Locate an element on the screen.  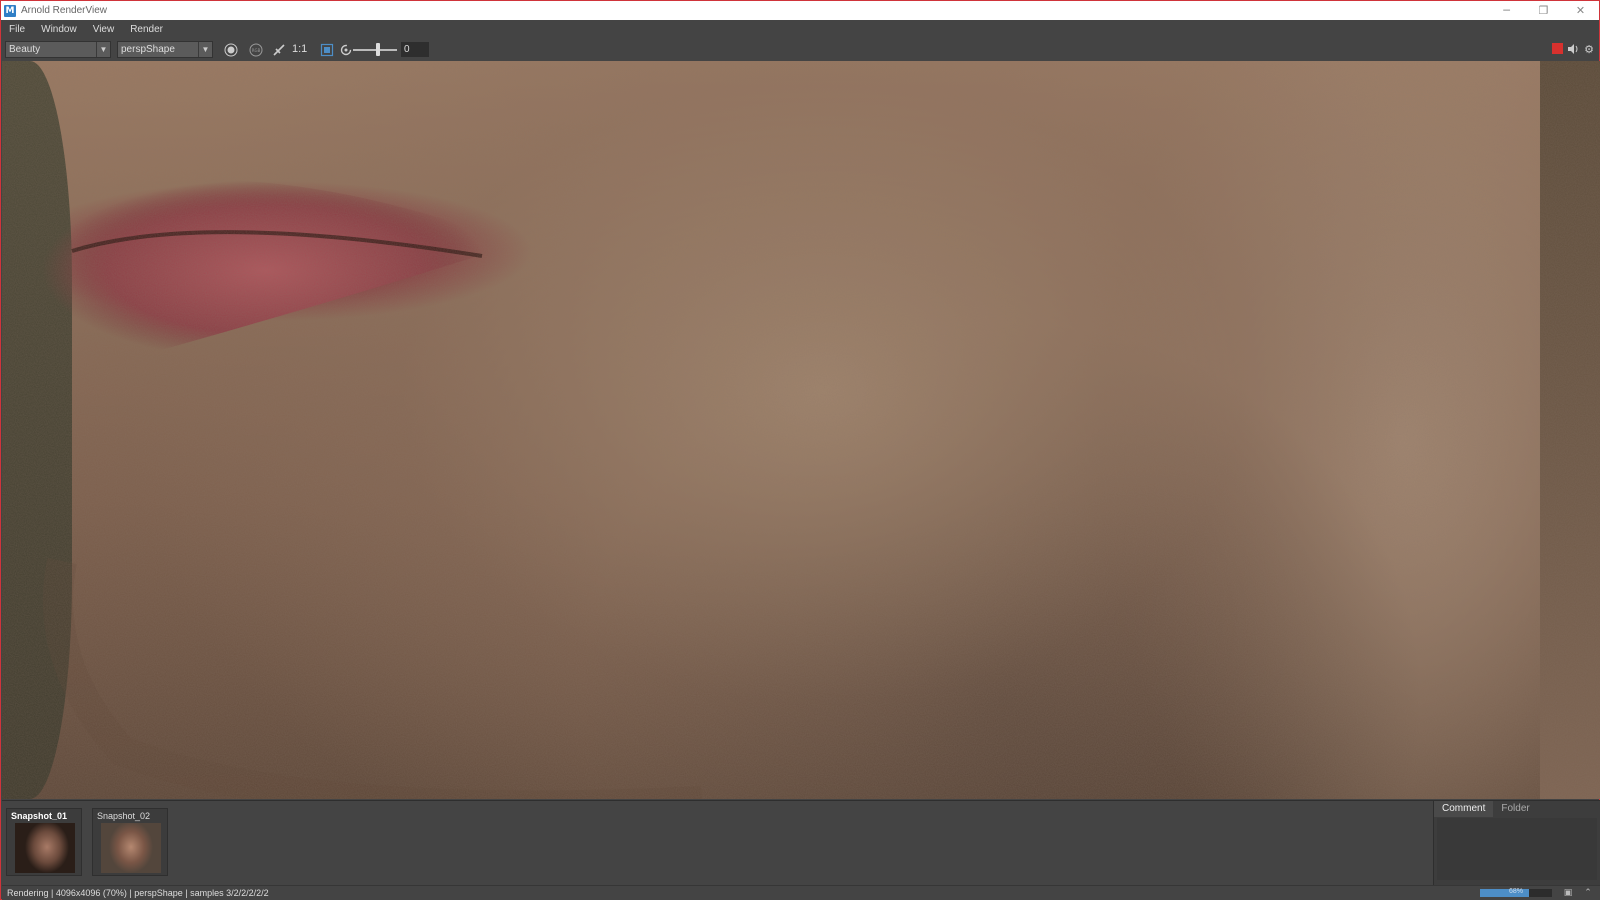
camera-dropdown-value: perspShape is located at coordinates (148, 49).